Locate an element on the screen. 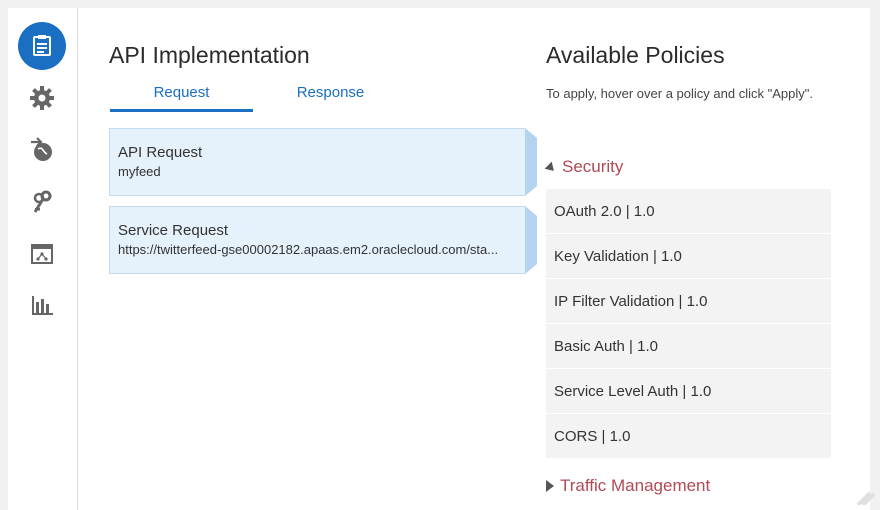  api-request-endpoint: myfeed is located at coordinates (139, 171).